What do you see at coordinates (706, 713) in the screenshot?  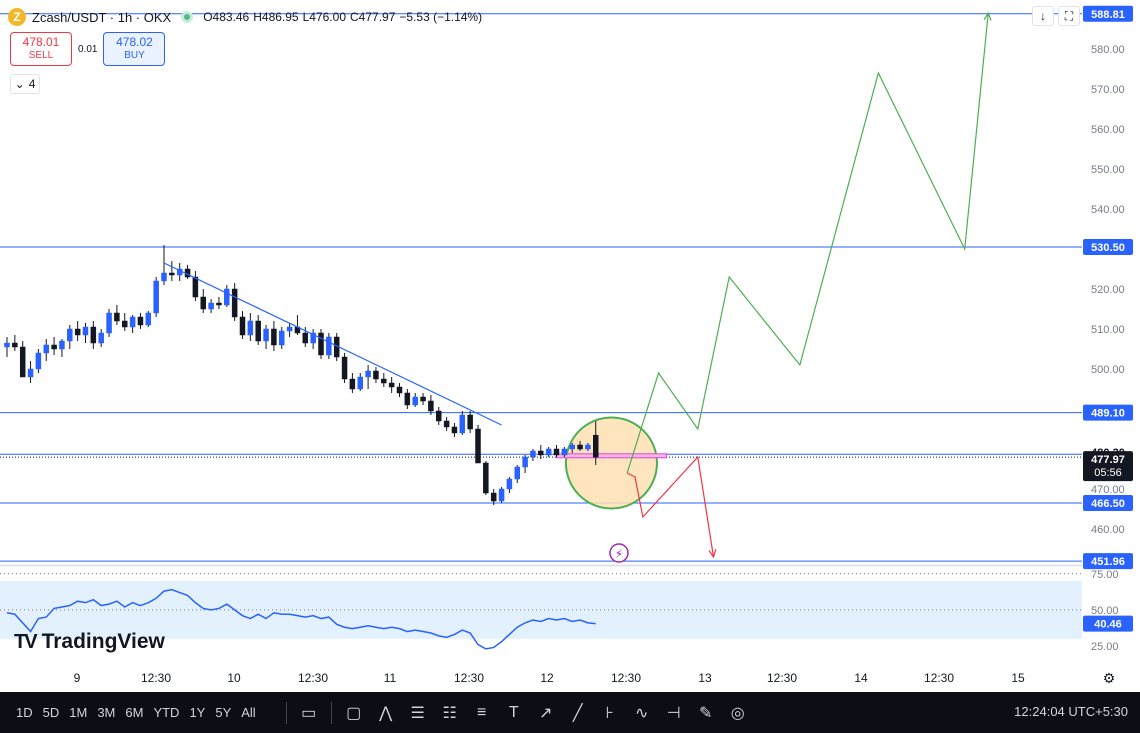 I see `brush-tool-icon: ✎` at bounding box center [706, 713].